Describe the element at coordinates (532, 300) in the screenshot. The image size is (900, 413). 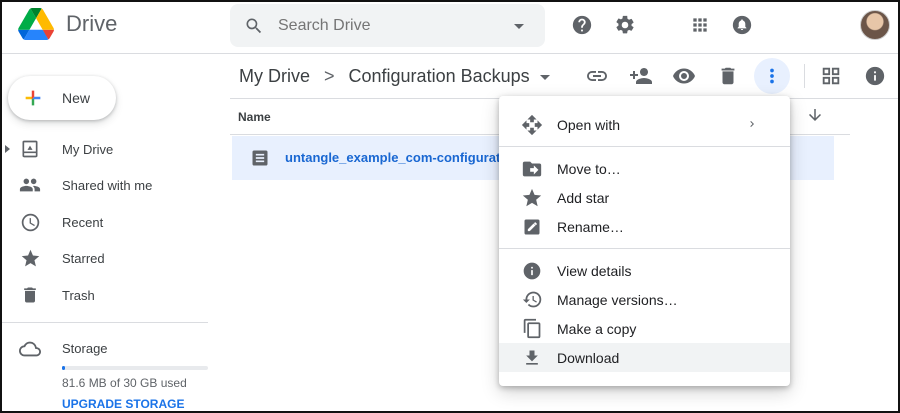
I see `history-icon` at that location.